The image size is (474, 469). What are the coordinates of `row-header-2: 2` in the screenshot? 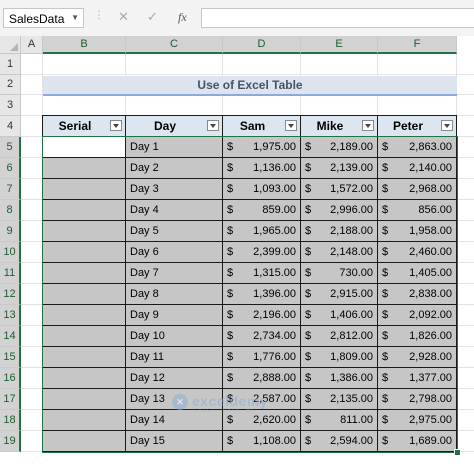 It's located at (10, 85).